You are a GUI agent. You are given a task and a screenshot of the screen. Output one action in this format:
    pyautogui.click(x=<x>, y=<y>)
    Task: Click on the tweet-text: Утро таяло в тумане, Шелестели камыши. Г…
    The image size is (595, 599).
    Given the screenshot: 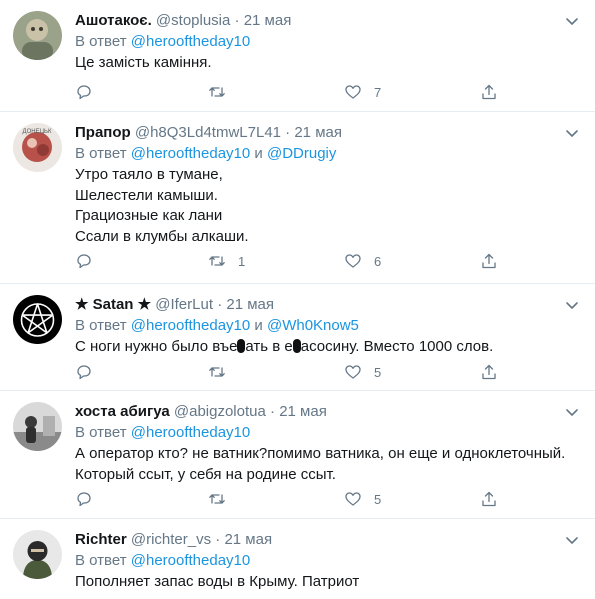 What is the action you would take?
    pyautogui.click(x=329, y=206)
    